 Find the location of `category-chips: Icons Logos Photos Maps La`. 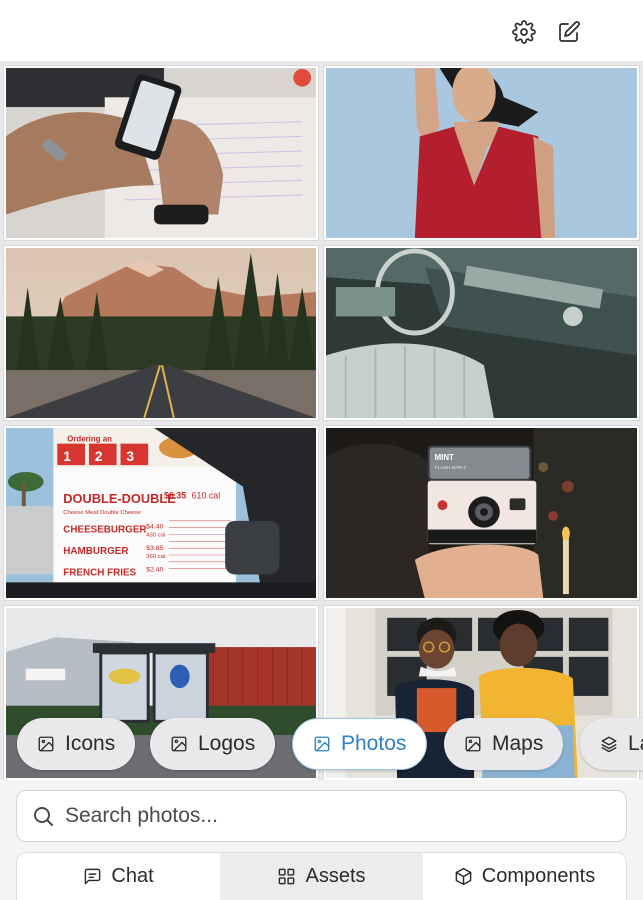

category-chips: Icons Logos Photos Maps La is located at coordinates (321, 745).